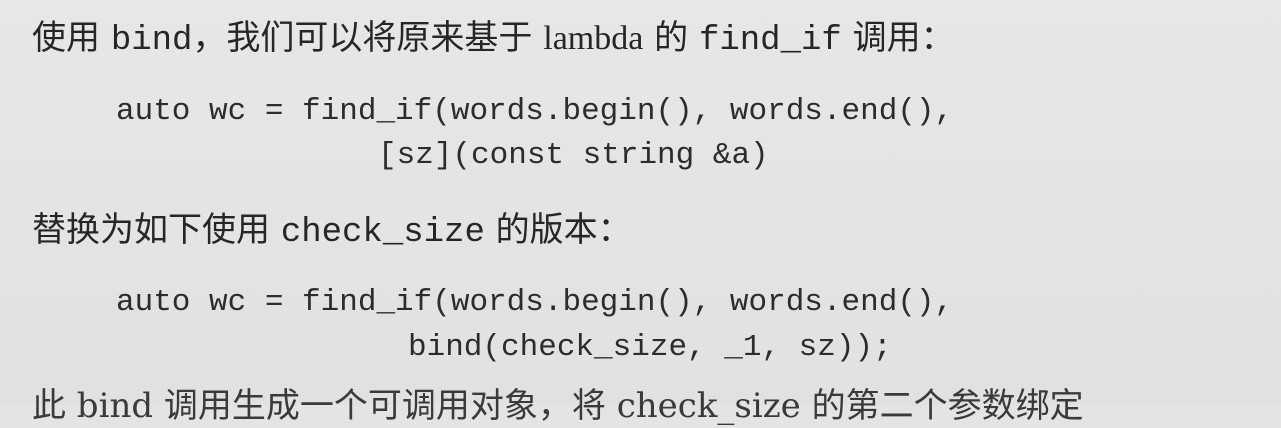  Describe the element at coordinates (898, 38) in the screenshot. I see `text-segment: 调用：` at that location.